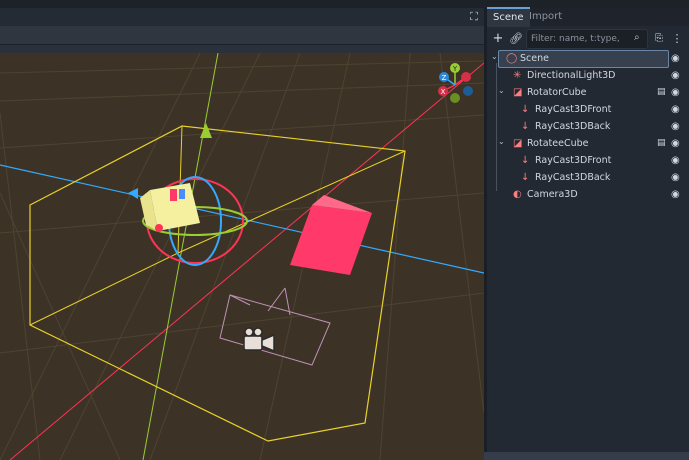 This screenshot has width=689, height=460. What do you see at coordinates (552, 194) in the screenshot?
I see `tree-row-label: Camera3D` at bounding box center [552, 194].